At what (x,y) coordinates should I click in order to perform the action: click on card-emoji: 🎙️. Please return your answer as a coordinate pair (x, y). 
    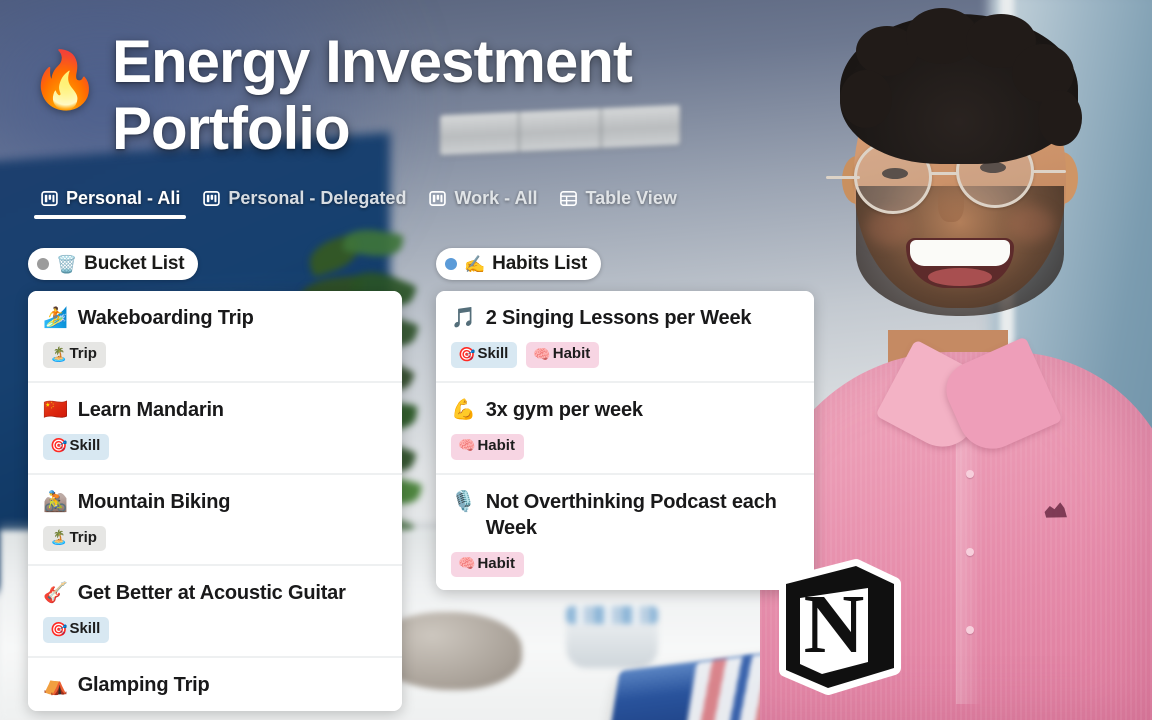
    Looking at the image, I should click on (463, 501).